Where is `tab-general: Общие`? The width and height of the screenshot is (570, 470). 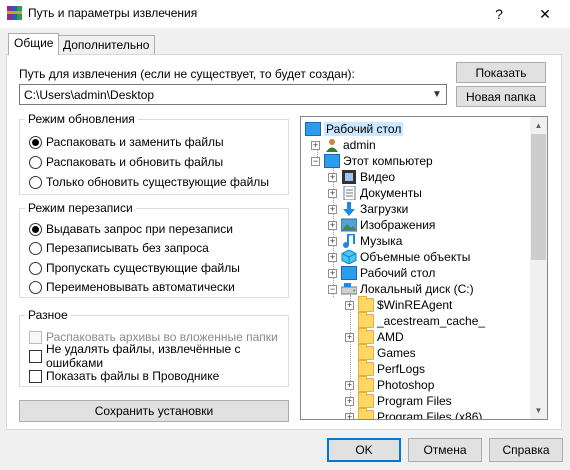 tab-general: Общие is located at coordinates (34, 44).